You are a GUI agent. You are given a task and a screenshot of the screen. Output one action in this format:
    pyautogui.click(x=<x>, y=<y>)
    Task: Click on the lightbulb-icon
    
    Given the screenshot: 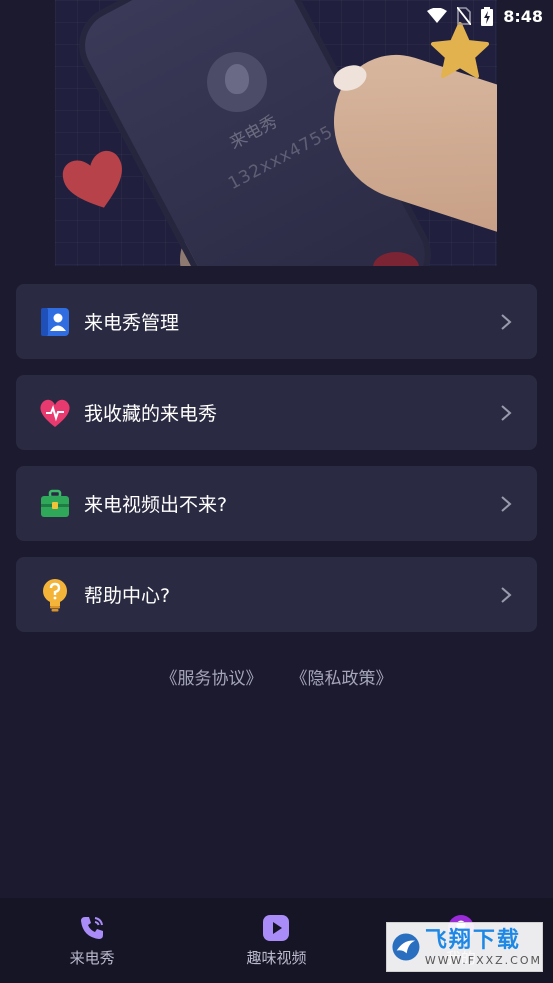 What is the action you would take?
    pyautogui.click(x=55, y=595)
    